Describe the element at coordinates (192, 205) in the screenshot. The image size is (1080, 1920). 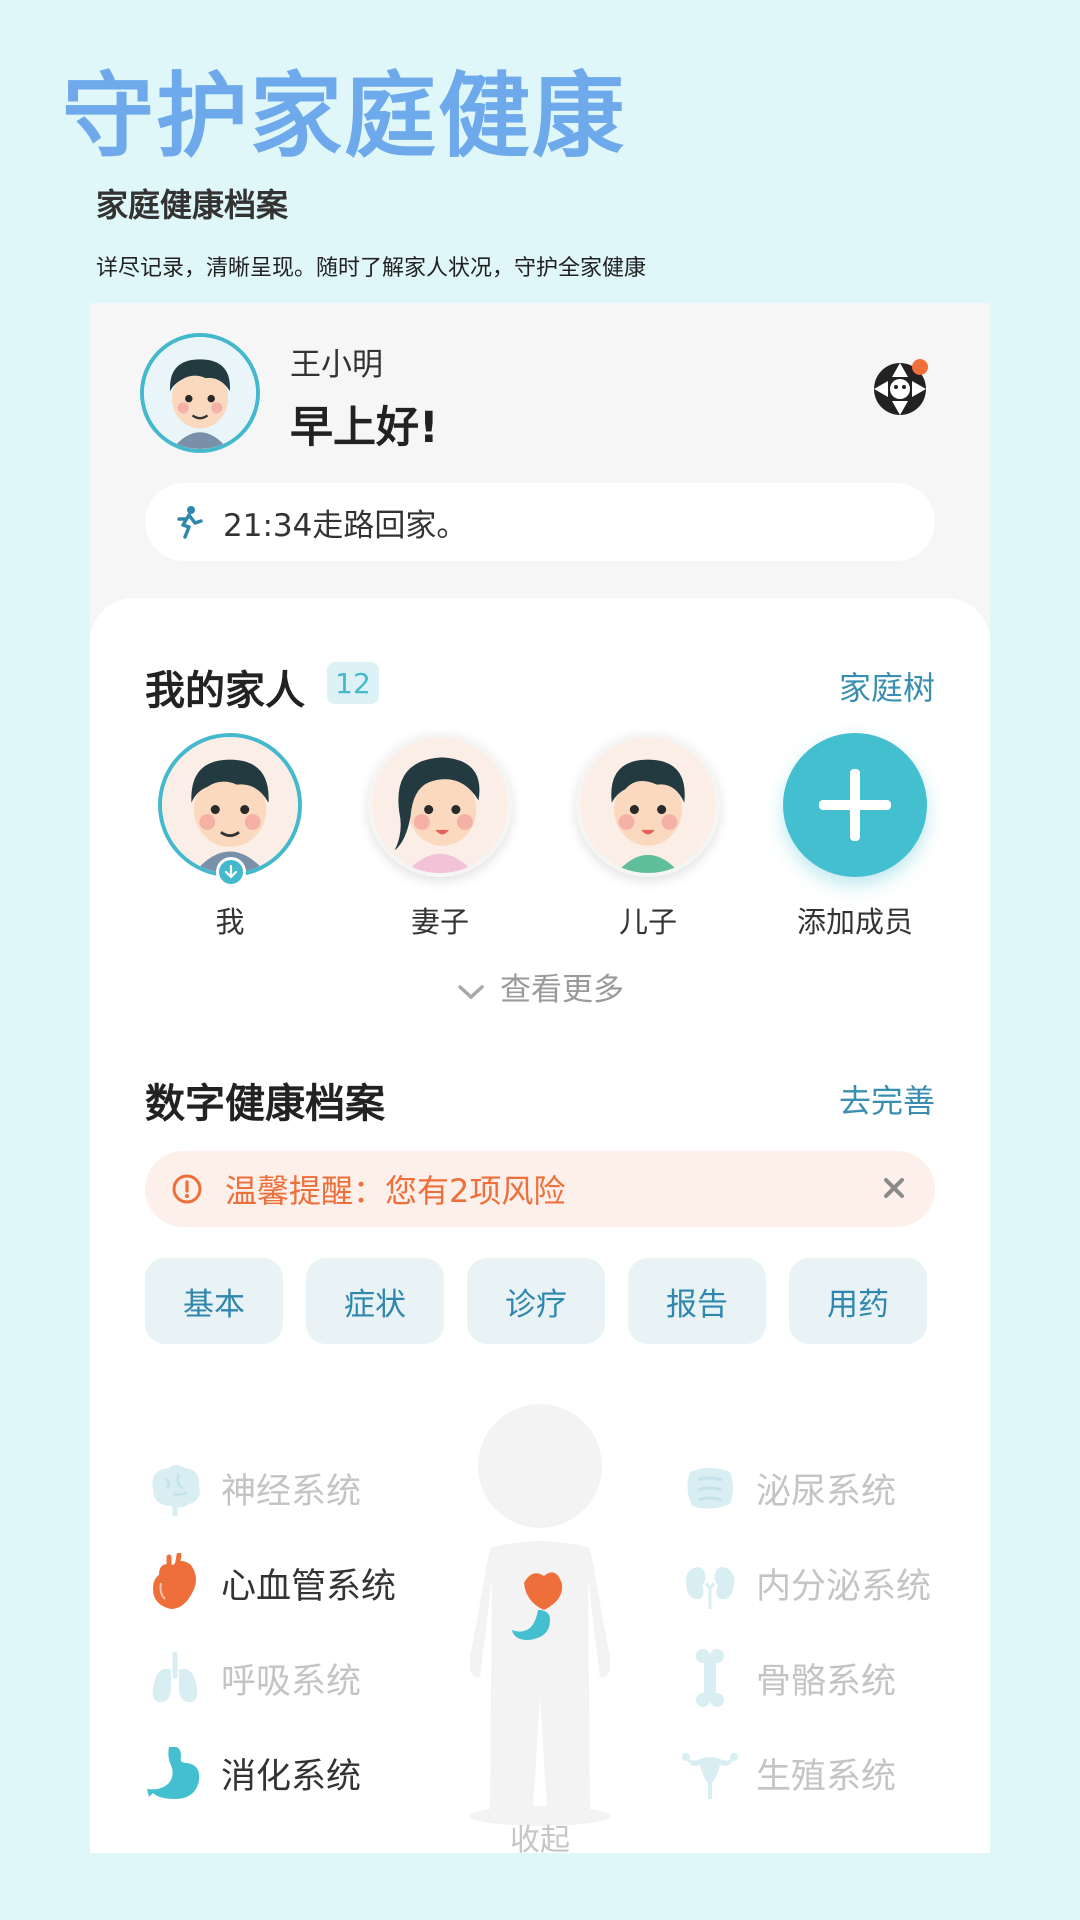
I see `promo-subtitle: 家庭健康档案` at that location.